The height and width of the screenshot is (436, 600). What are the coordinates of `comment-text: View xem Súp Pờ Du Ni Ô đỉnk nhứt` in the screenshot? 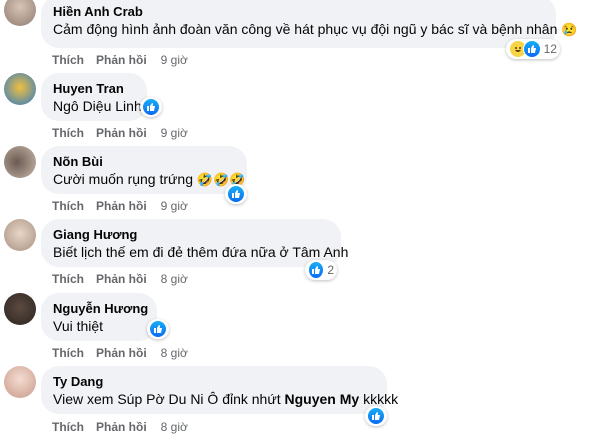 It's located at (167, 399).